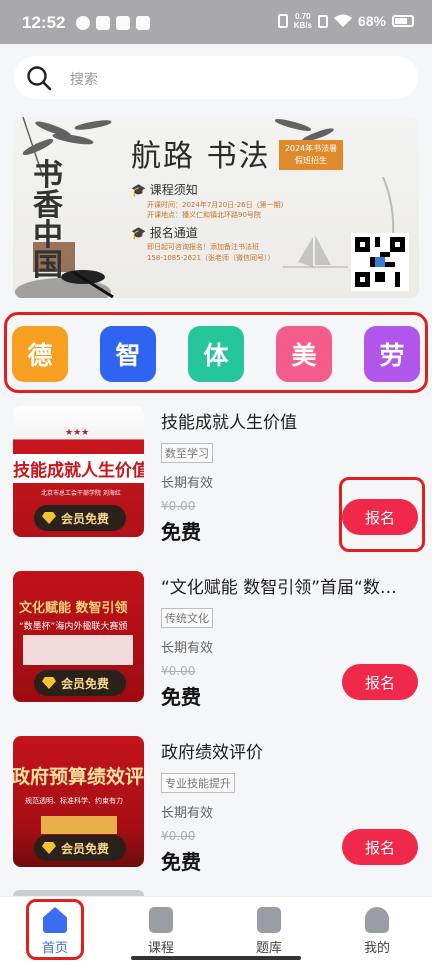 The height and width of the screenshot is (964, 432). What do you see at coordinates (173, 233) in the screenshot?
I see `signup-heading-text: 报名通道` at bounding box center [173, 233].